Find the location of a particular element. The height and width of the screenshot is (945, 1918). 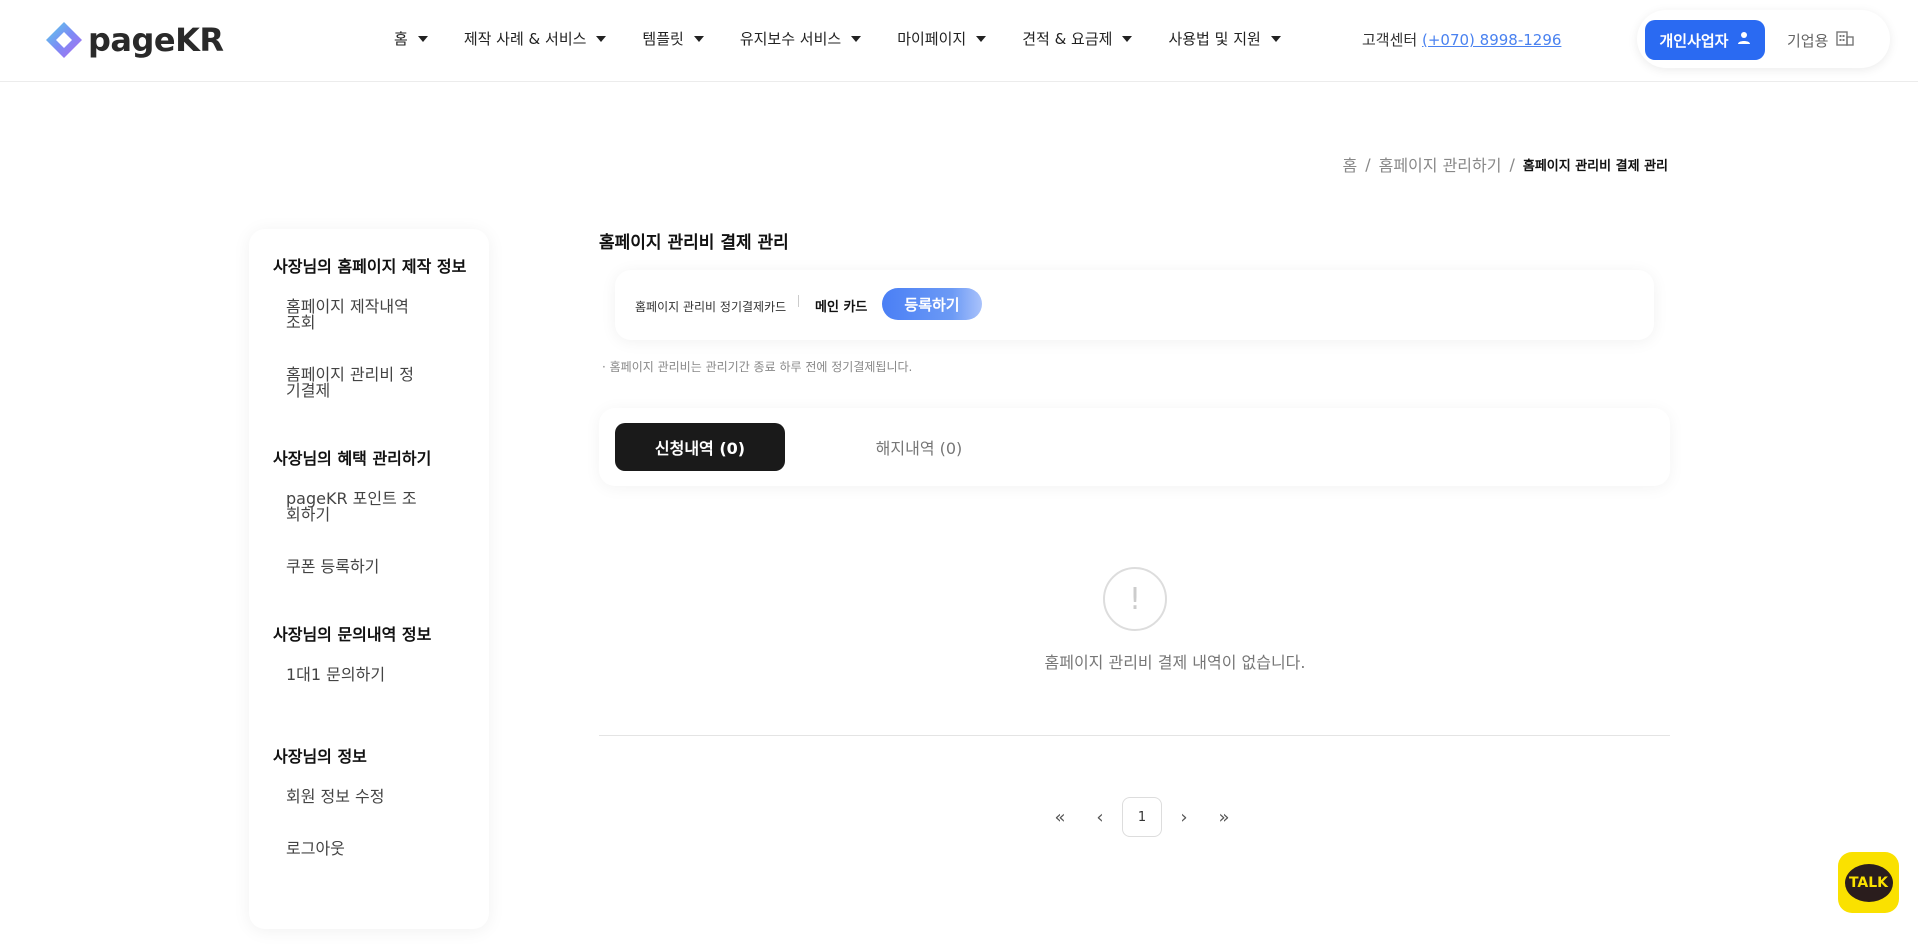

personal-business-button: 개인사업자 is located at coordinates (1705, 40).